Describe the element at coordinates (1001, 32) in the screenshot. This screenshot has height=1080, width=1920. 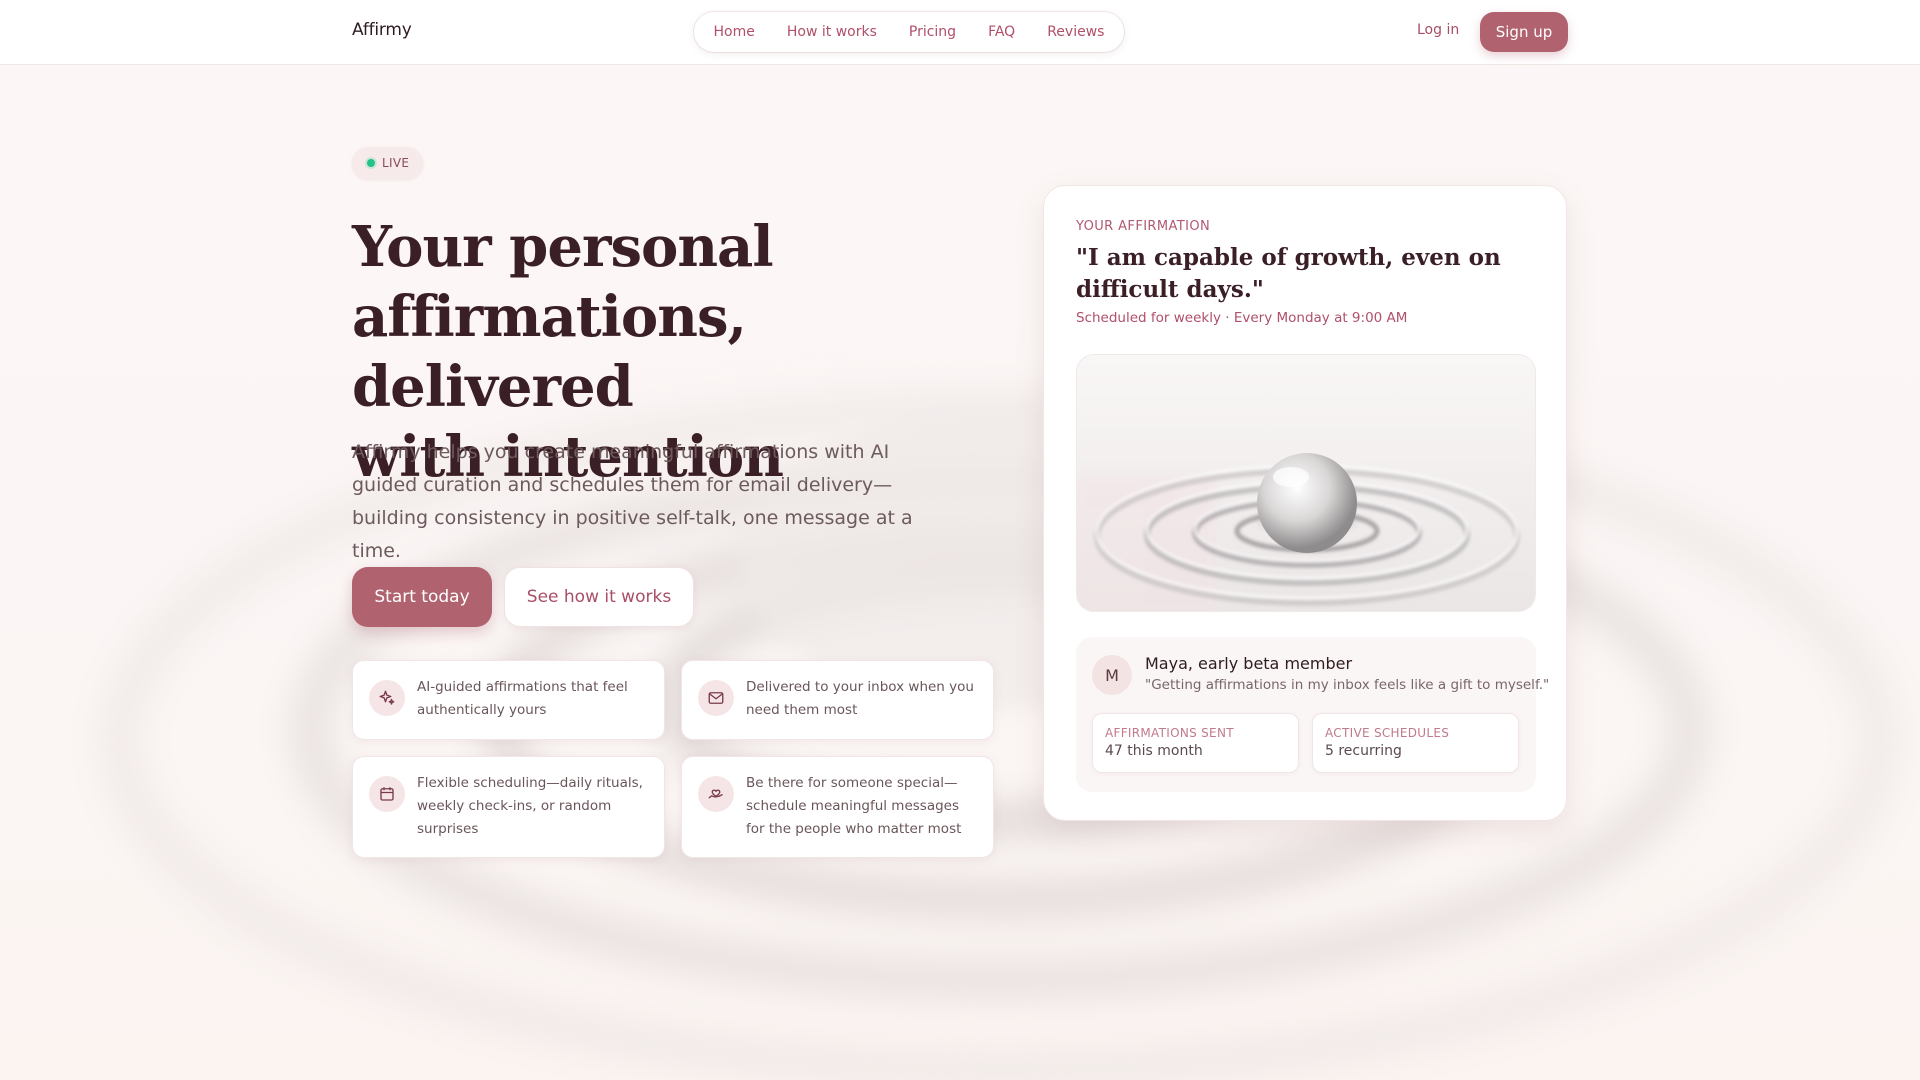
I see `nav-link-faq: FAQ` at that location.